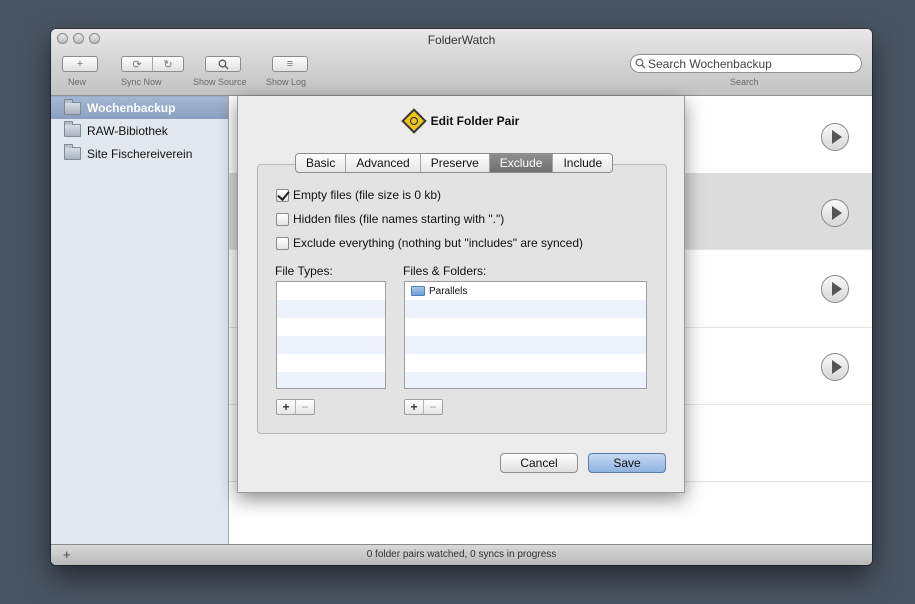 This screenshot has width=915, height=604. What do you see at coordinates (475, 121) in the screenshot?
I see `sheet-title: Edit Folder Pair` at bounding box center [475, 121].